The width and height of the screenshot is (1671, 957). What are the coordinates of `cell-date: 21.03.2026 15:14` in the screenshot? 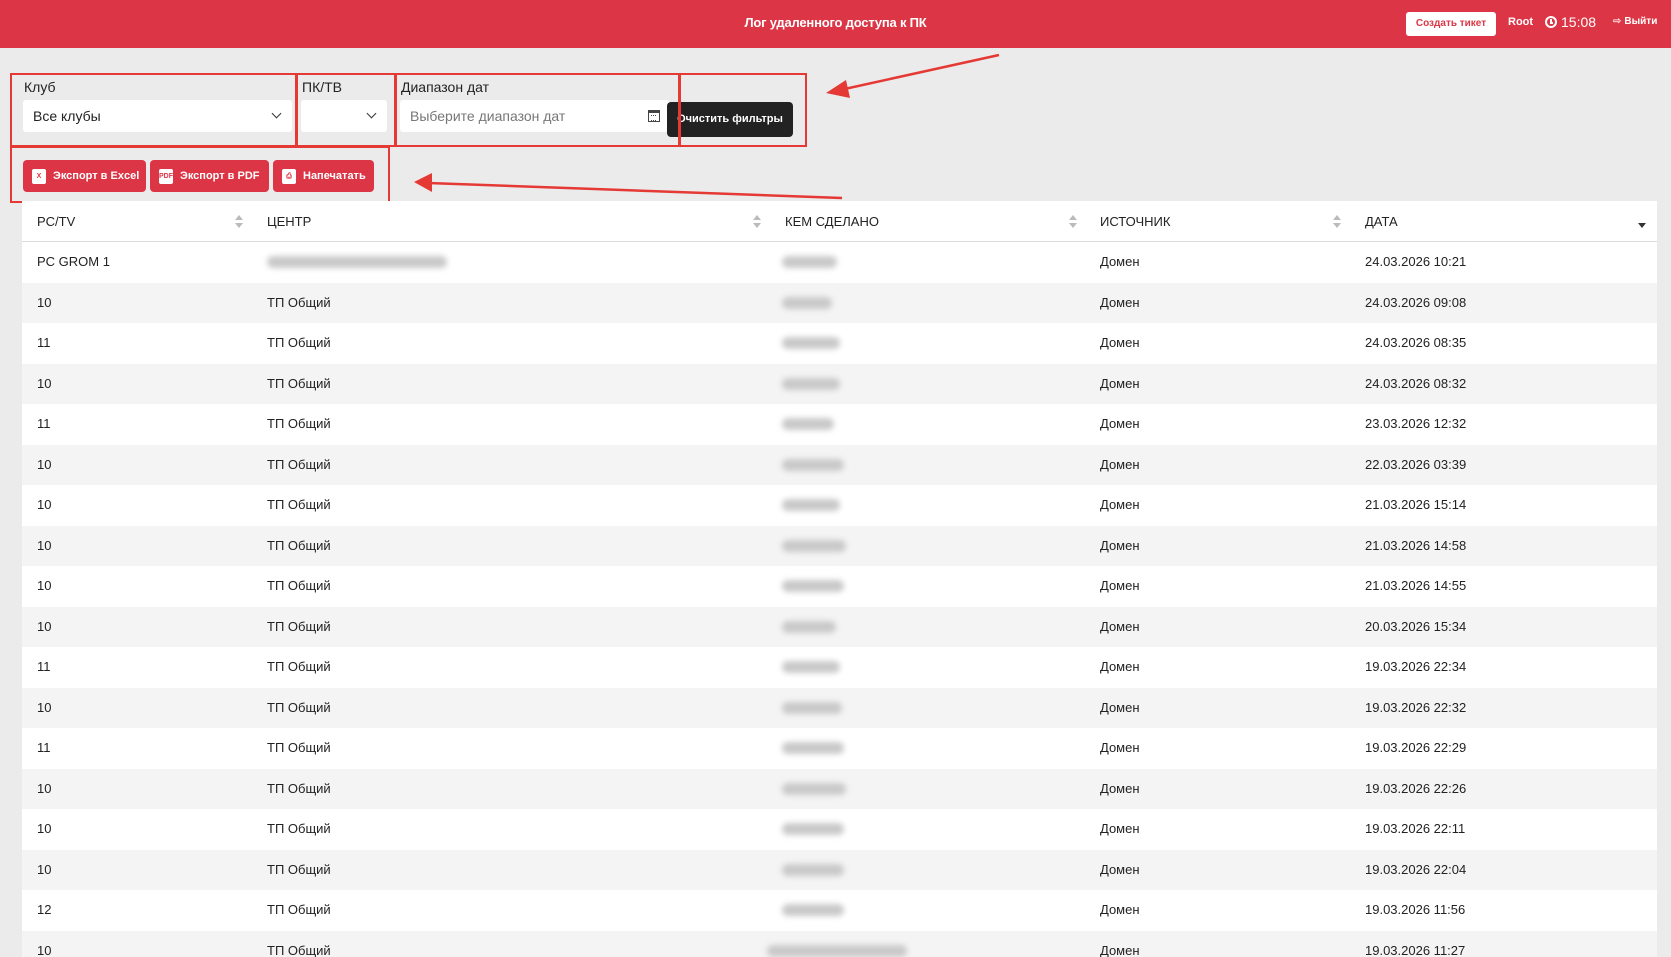 It's located at (1416, 504).